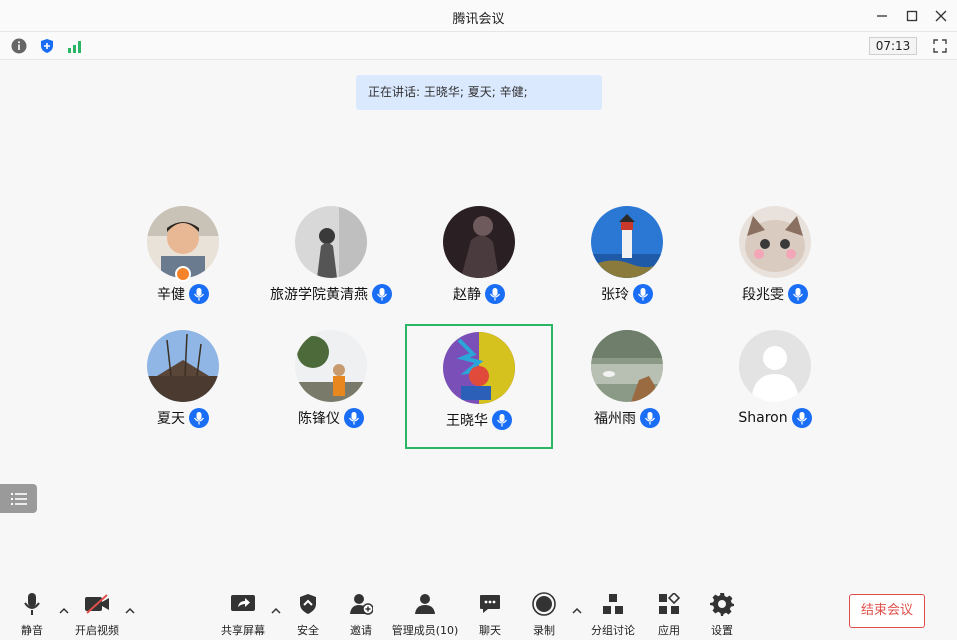  What do you see at coordinates (97, 615) in the screenshot?
I see `start-video-button: 开启视频` at bounding box center [97, 615].